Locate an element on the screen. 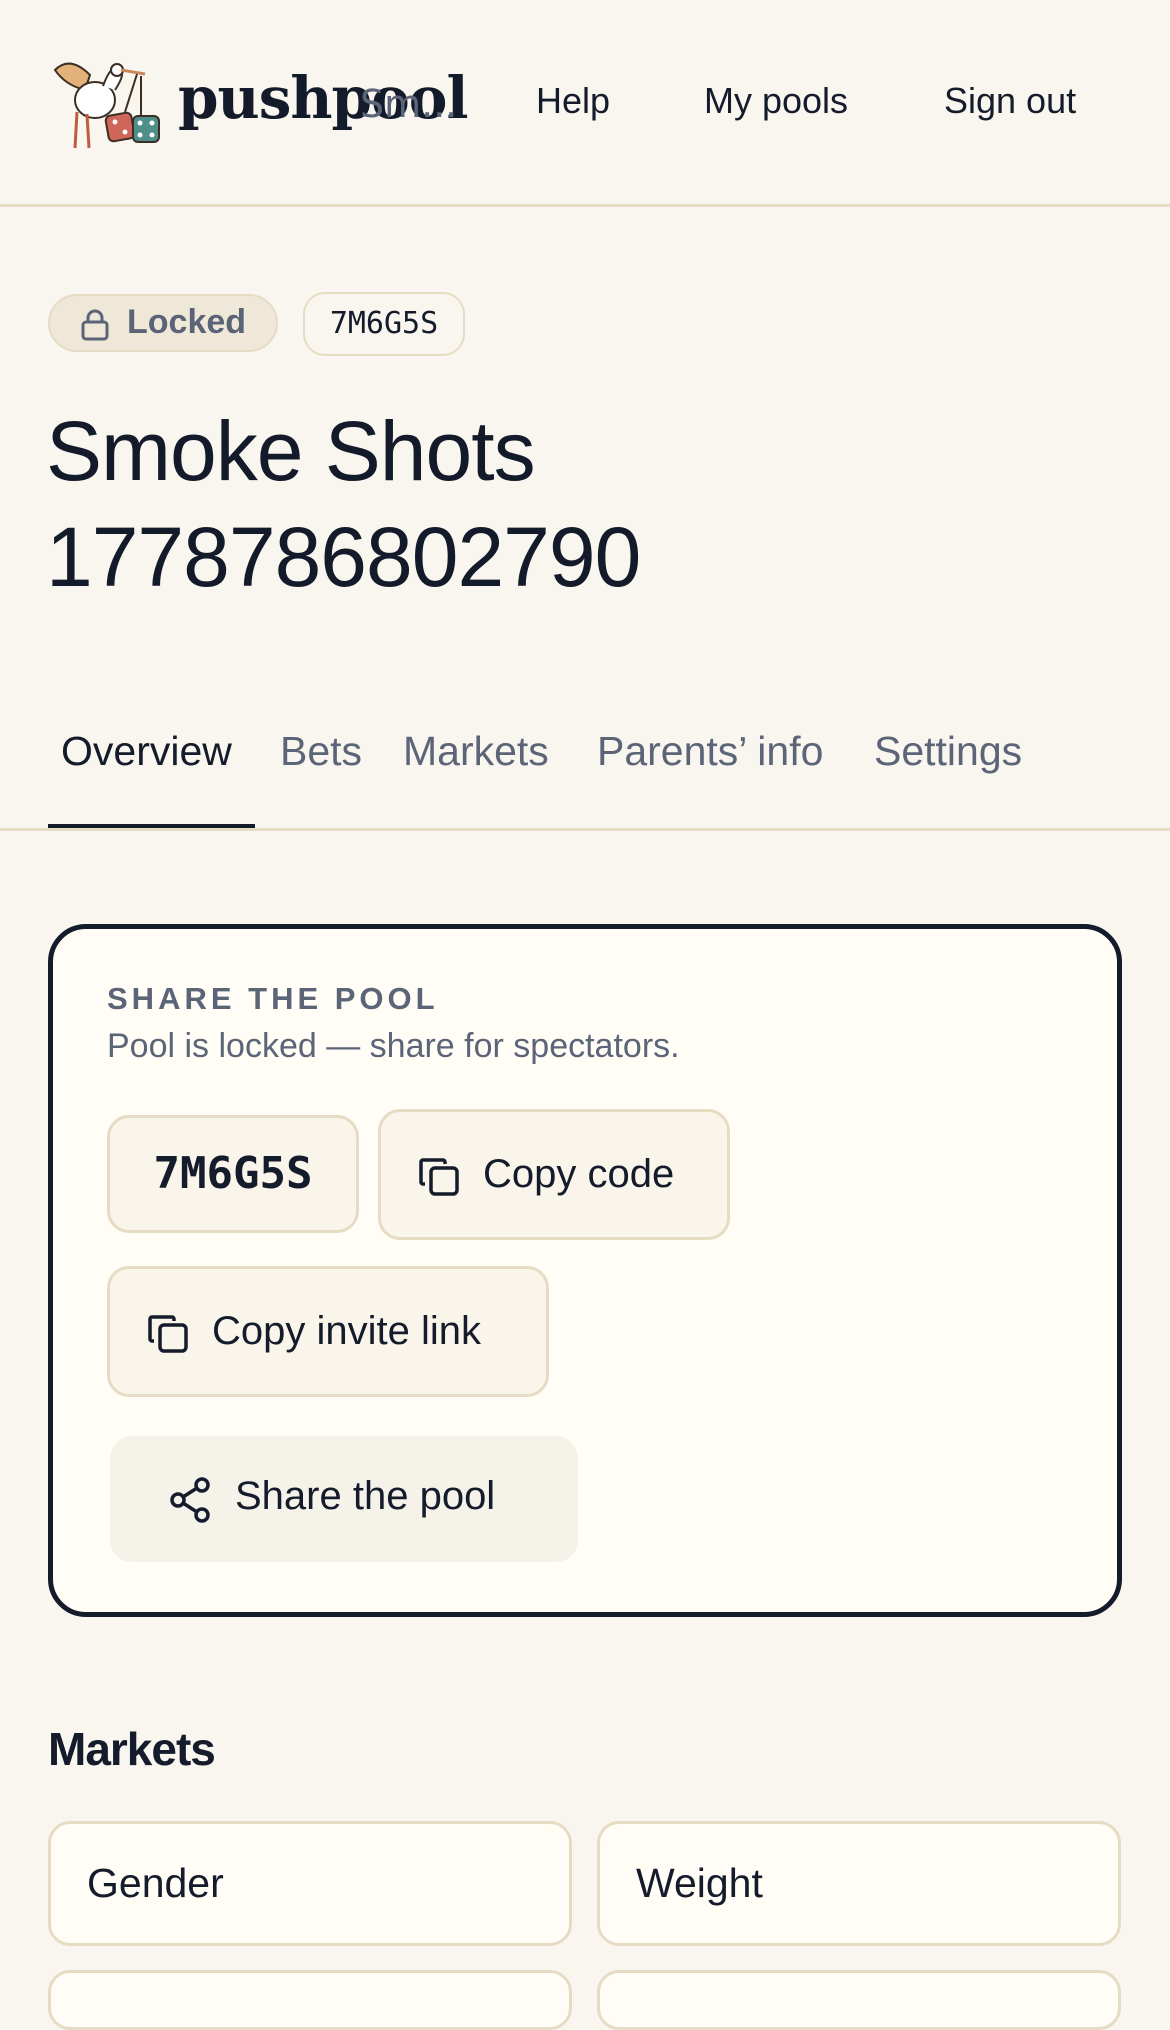 This screenshot has width=1170, height=2030. tab-settings: Settings is located at coordinates (948, 751).